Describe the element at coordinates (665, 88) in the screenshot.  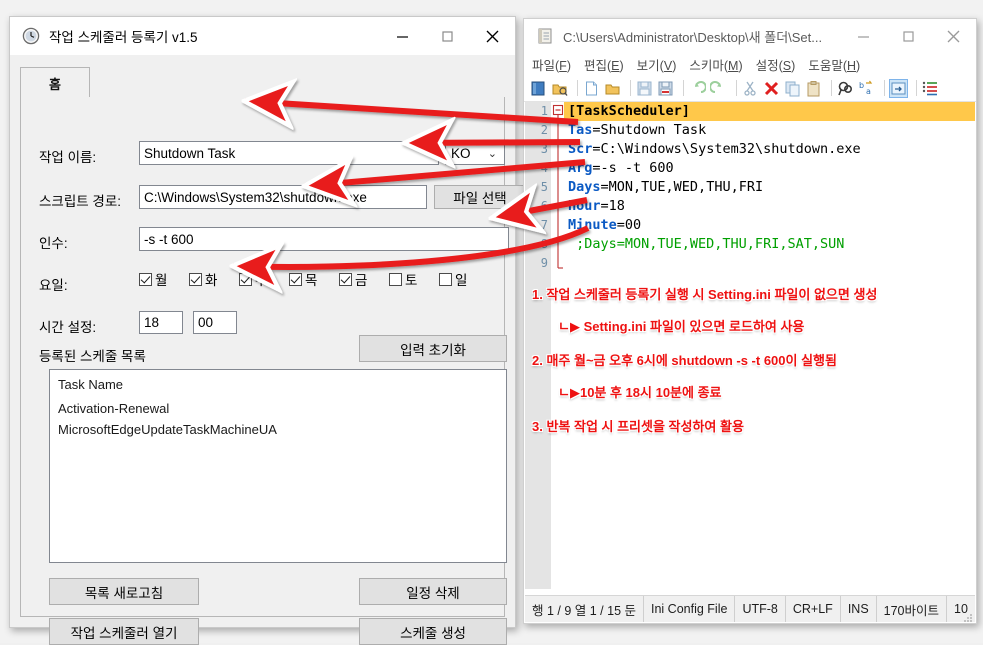
I see `save-all-icon` at that location.